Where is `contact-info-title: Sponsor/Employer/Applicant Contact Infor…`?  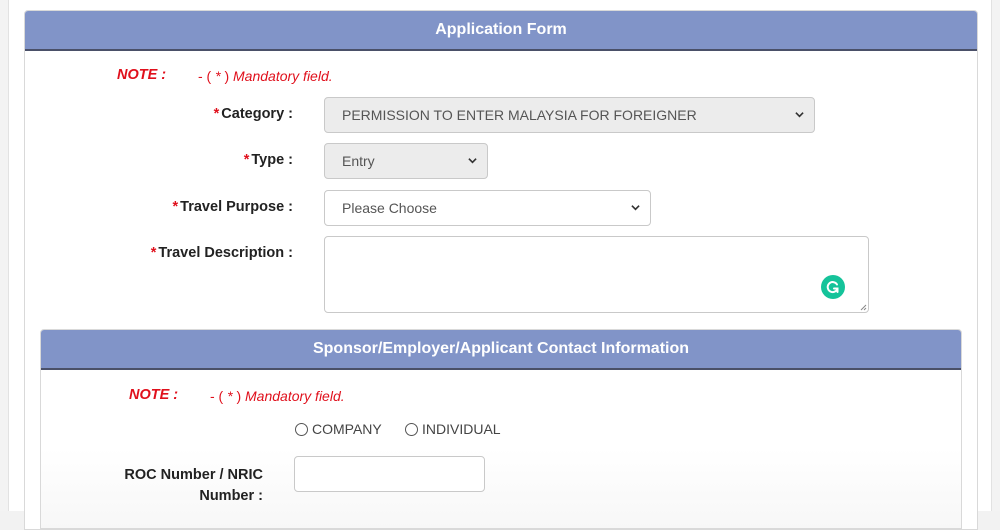 contact-info-title: Sponsor/Employer/Applicant Contact Infor… is located at coordinates (501, 348).